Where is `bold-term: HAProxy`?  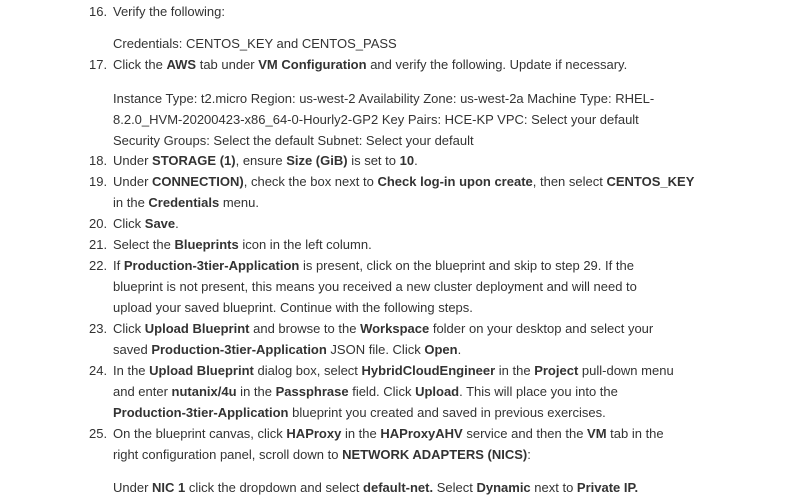
bold-term: HAProxy is located at coordinates (314, 433).